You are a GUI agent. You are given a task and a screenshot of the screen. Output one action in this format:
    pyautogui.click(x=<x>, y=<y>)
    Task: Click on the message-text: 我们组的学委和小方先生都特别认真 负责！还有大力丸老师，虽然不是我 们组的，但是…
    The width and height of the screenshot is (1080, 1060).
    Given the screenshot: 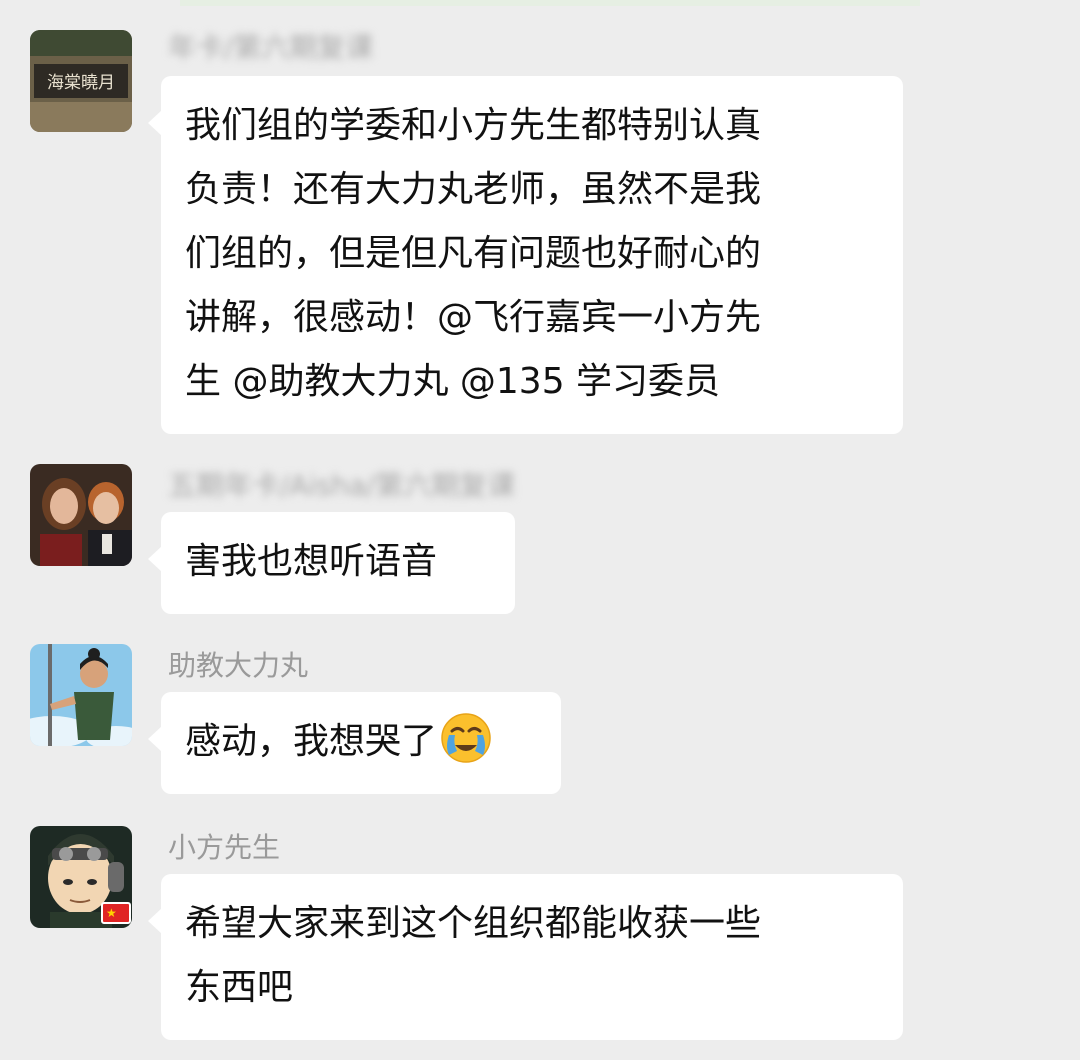 What is the action you would take?
    pyautogui.click(x=473, y=253)
    